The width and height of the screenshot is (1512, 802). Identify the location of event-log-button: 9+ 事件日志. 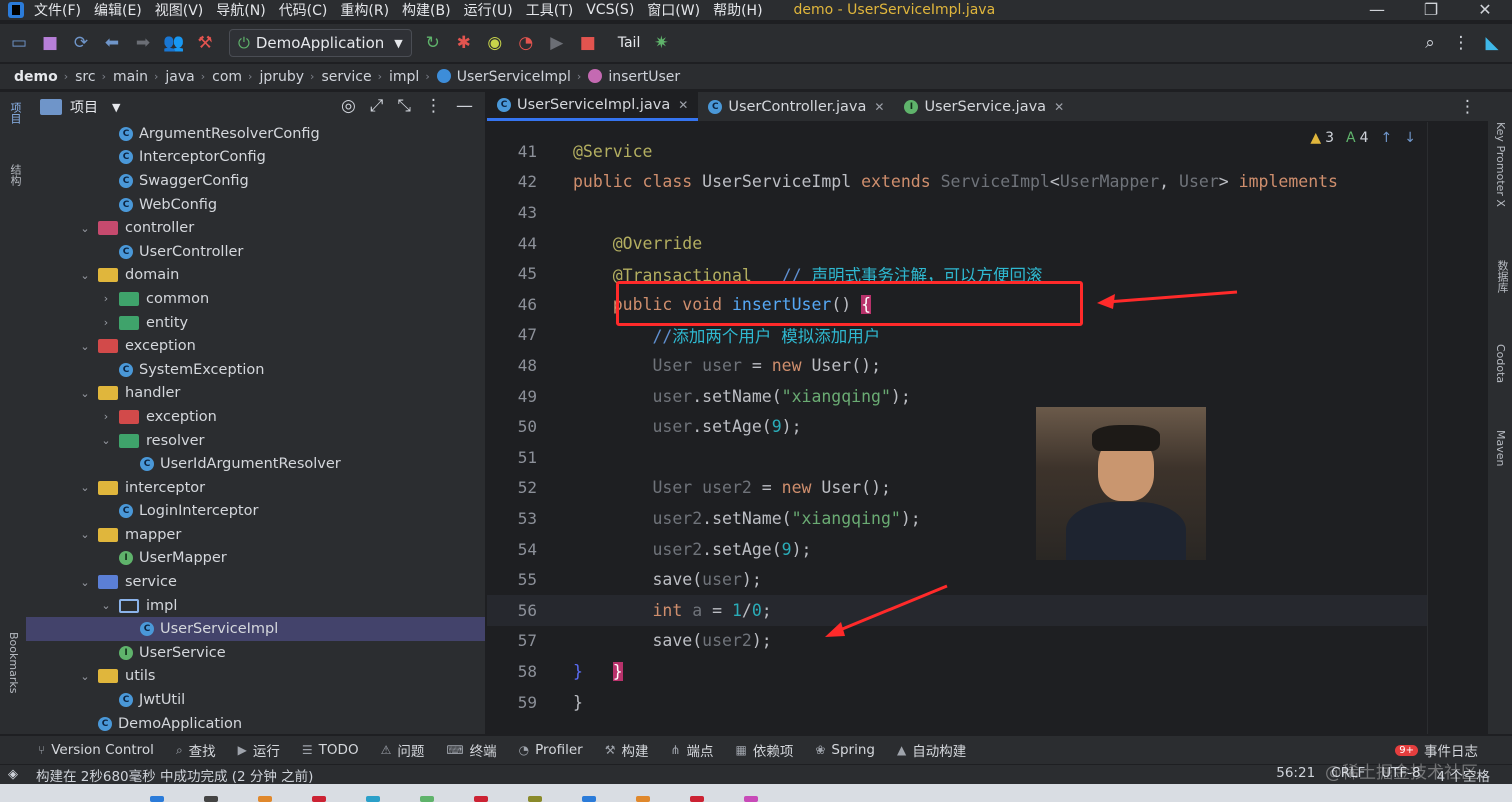
(1436, 750).